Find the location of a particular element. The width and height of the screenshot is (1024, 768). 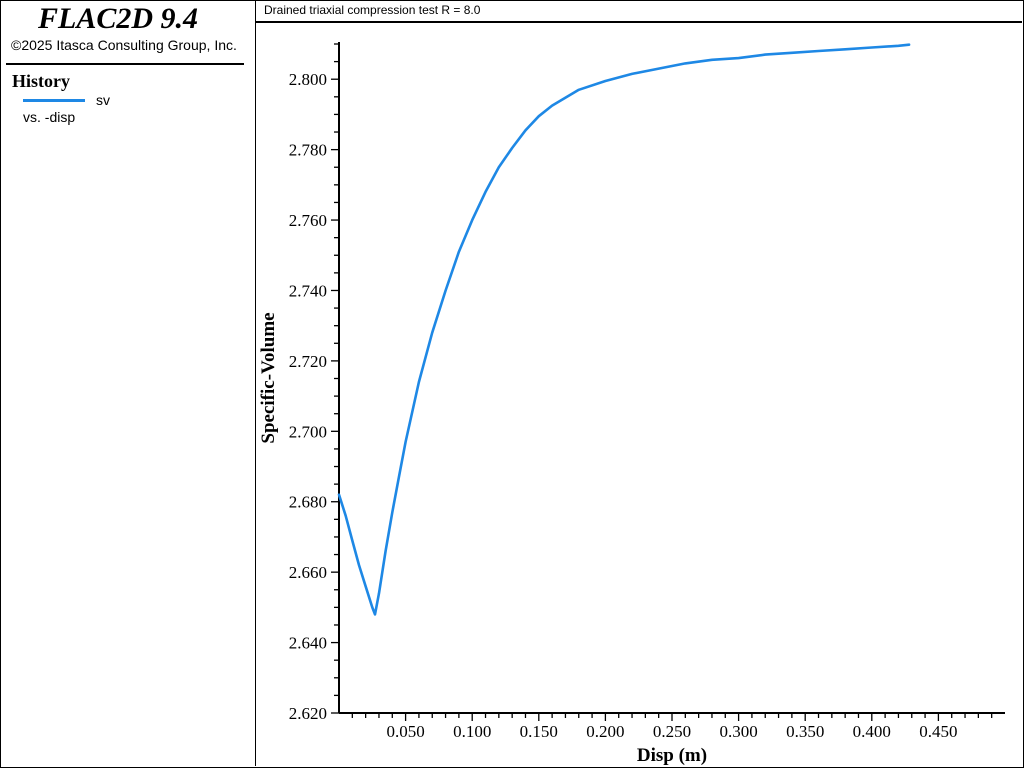

x-tick-label: 0.400 is located at coordinates (872, 731).